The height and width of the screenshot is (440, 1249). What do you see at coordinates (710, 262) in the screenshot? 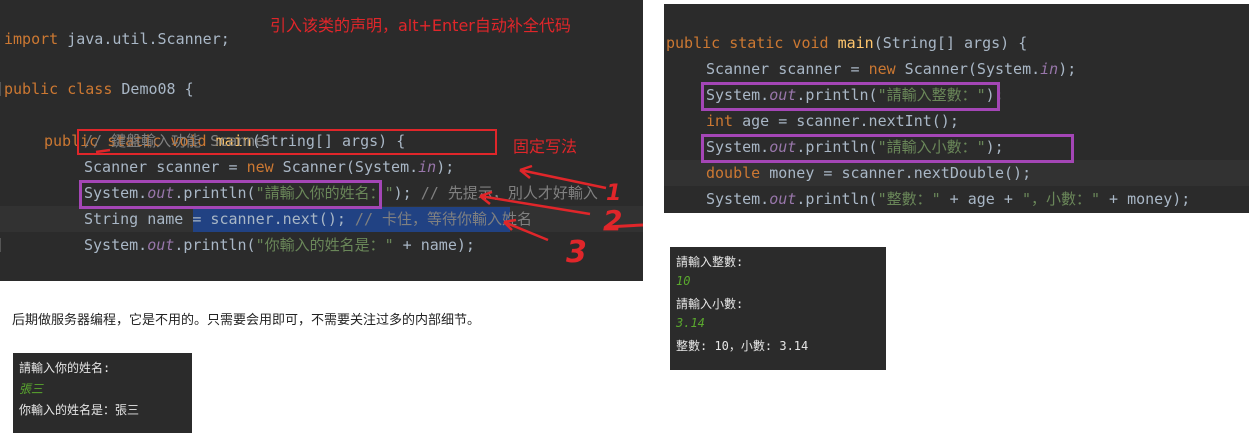
I see `console-prompt-int: 請輸入整數:` at bounding box center [710, 262].